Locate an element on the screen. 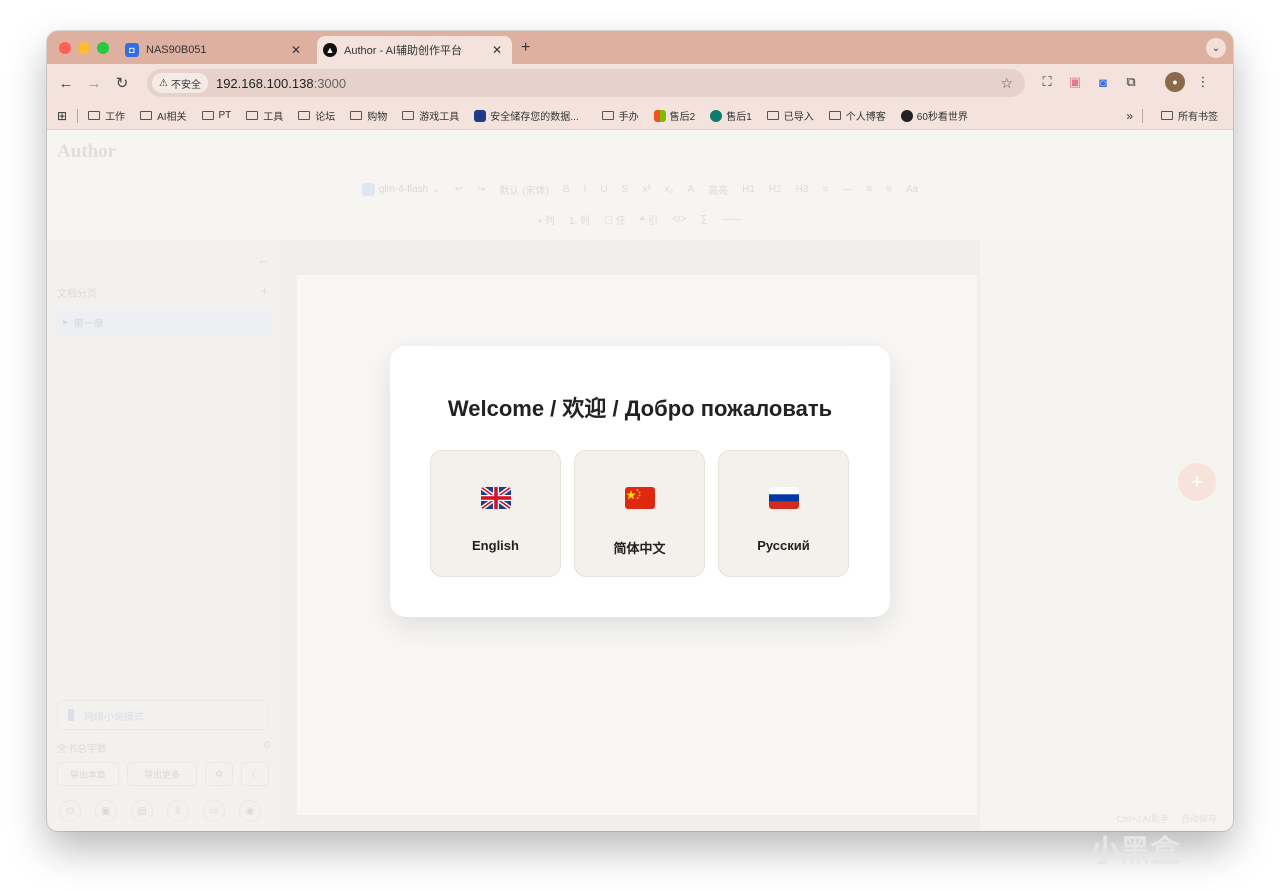 This screenshot has width=1280, height=893. language-option-chinese: 简体中文 is located at coordinates (639, 513).